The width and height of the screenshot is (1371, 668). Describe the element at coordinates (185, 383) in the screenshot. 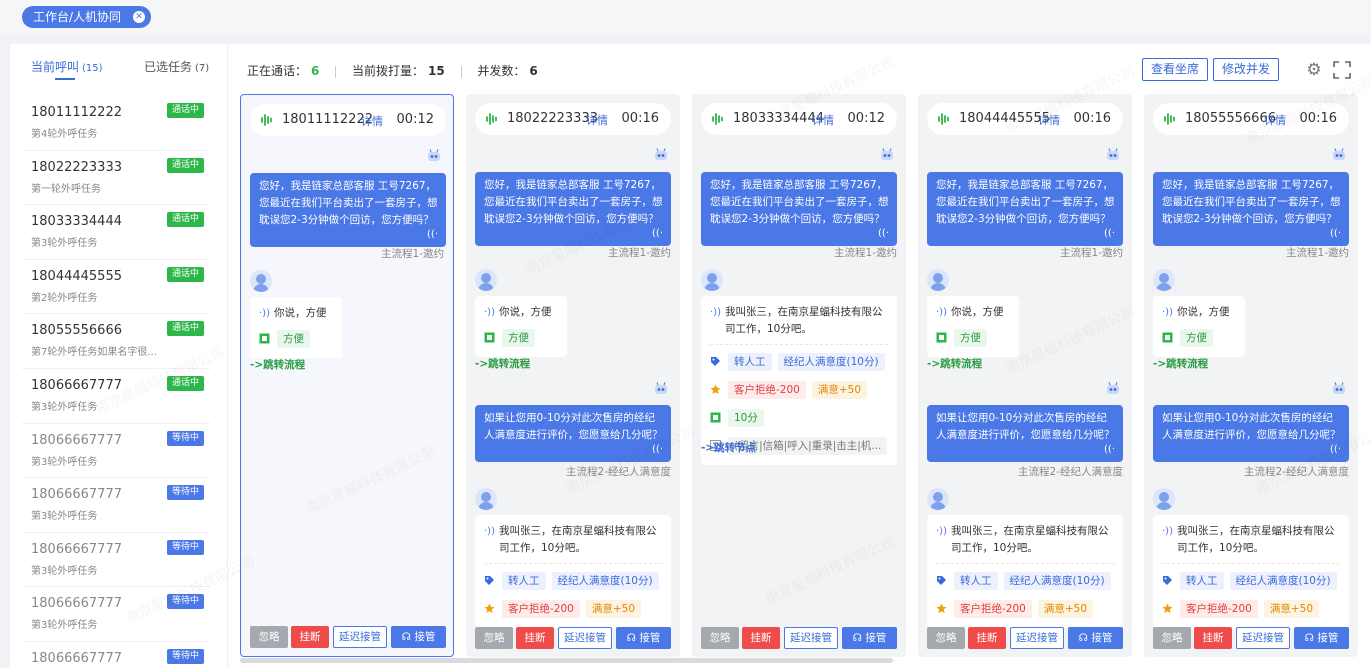

I see `status-badge: 通话中` at that location.